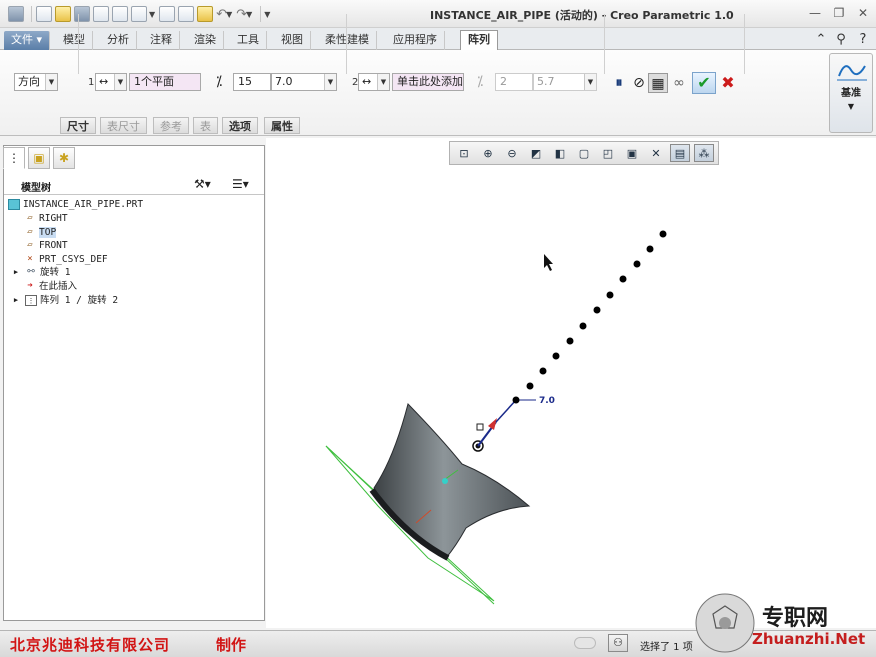  Describe the element at coordinates (64, 300) in the screenshot. I see `tree-item-pattern-1: ▶ ⋮ 阵列 1 / 旋转 2` at that location.